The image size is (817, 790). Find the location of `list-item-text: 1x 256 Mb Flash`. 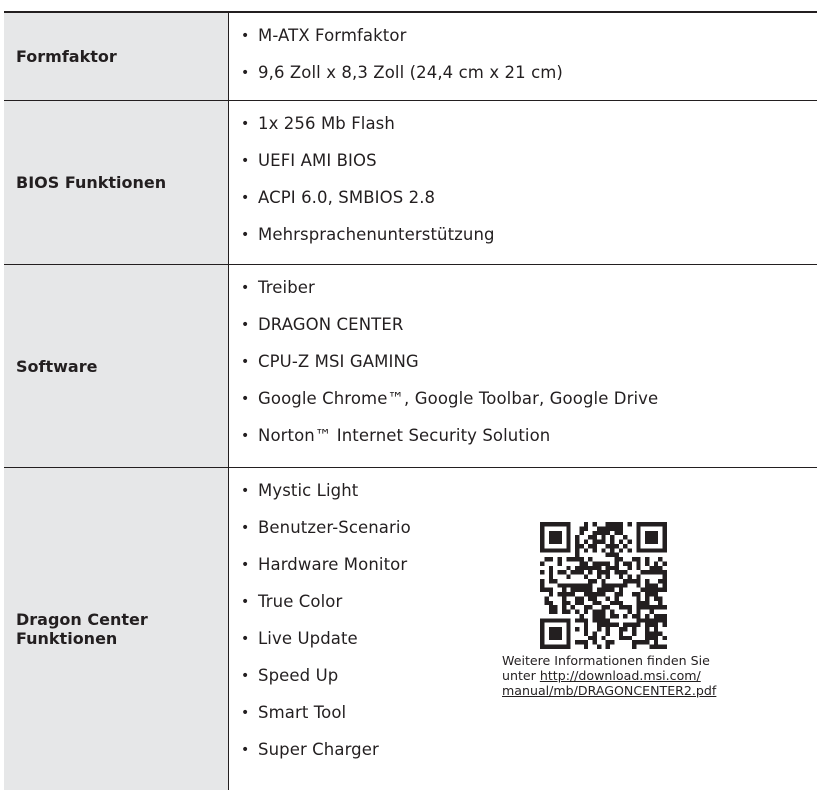

list-item-text: 1x 256 Mb Flash is located at coordinates (326, 123).